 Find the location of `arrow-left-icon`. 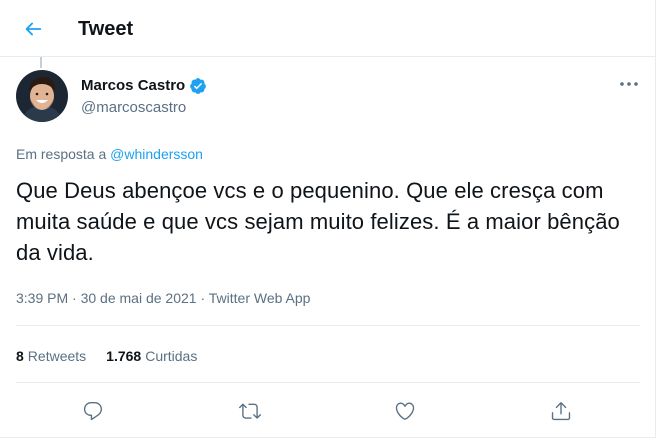

arrow-left-icon is located at coordinates (33, 29).